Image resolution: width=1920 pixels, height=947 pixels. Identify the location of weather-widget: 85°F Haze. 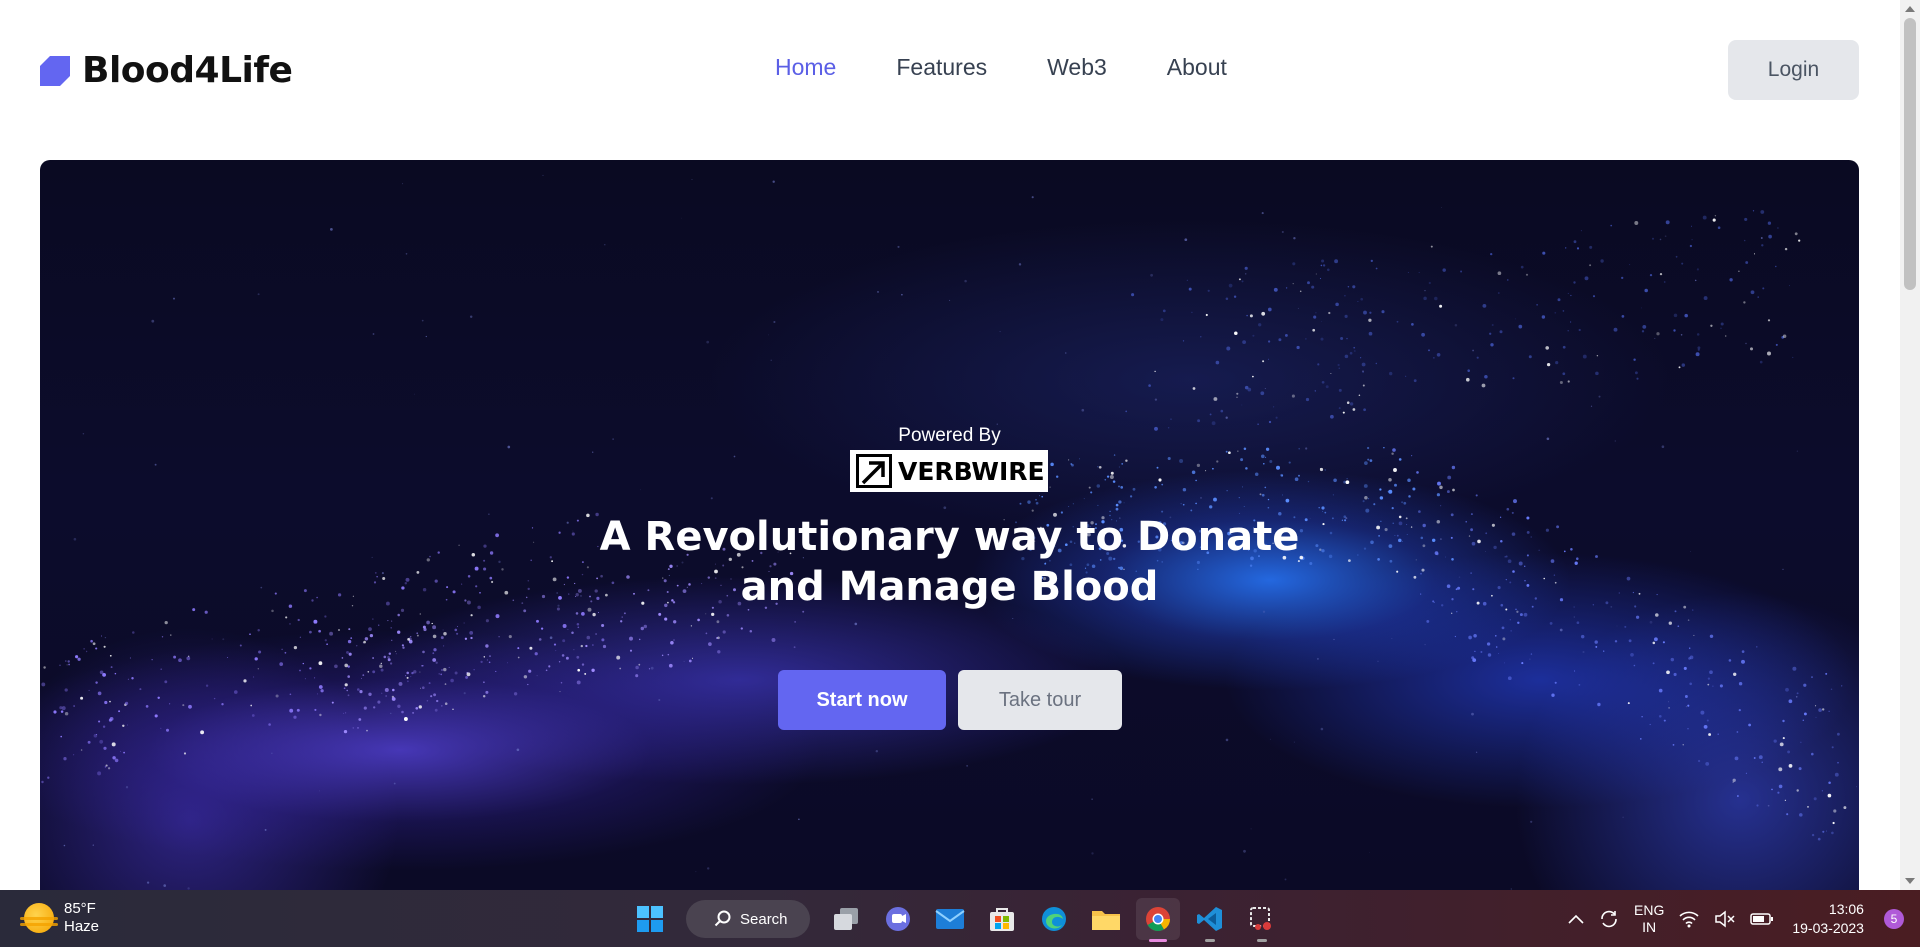
(59, 918).